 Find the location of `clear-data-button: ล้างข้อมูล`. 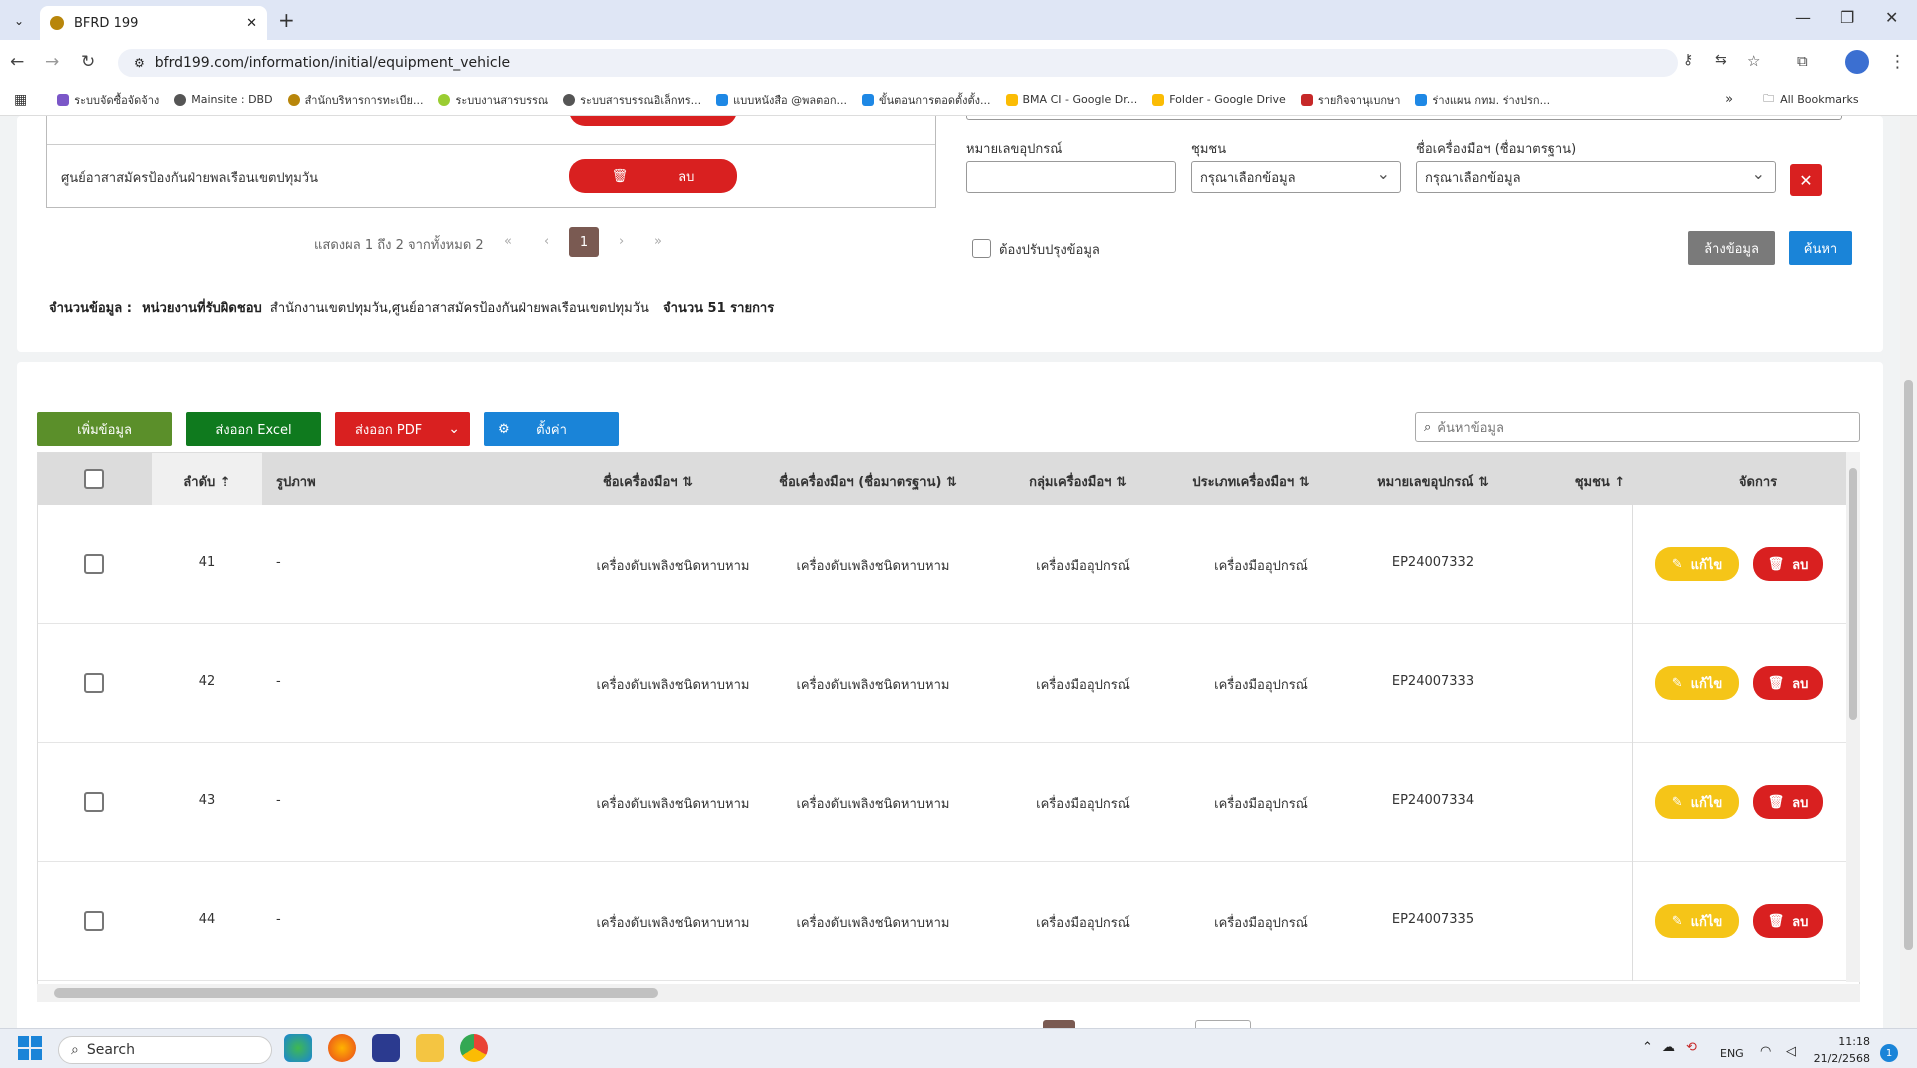

clear-data-button: ล้างข้อมูล is located at coordinates (1731, 248).